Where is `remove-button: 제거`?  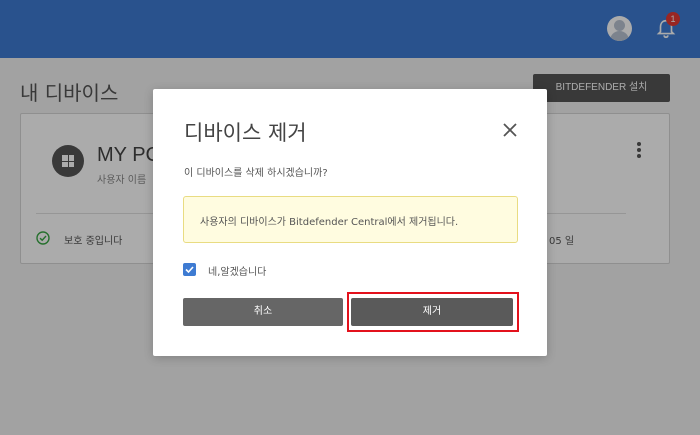
remove-button: 제거 is located at coordinates (432, 312).